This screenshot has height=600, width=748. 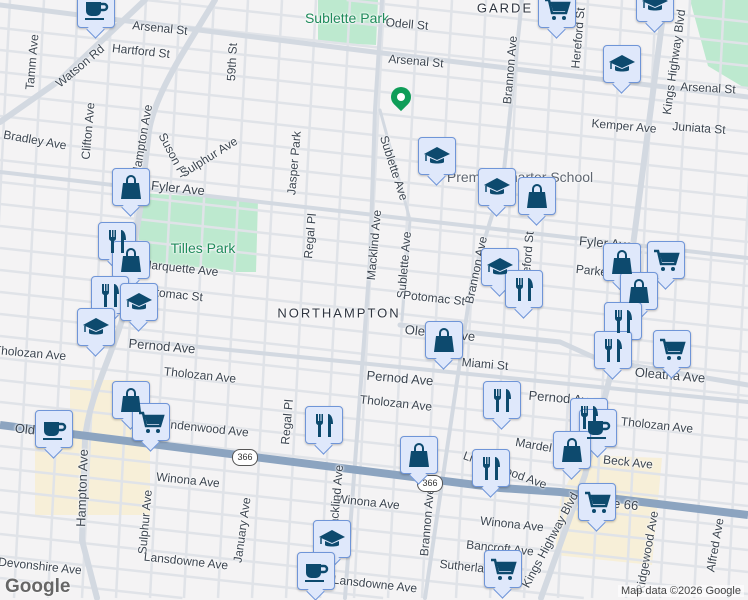 I want to click on google-logo: Google, so click(x=38, y=586).